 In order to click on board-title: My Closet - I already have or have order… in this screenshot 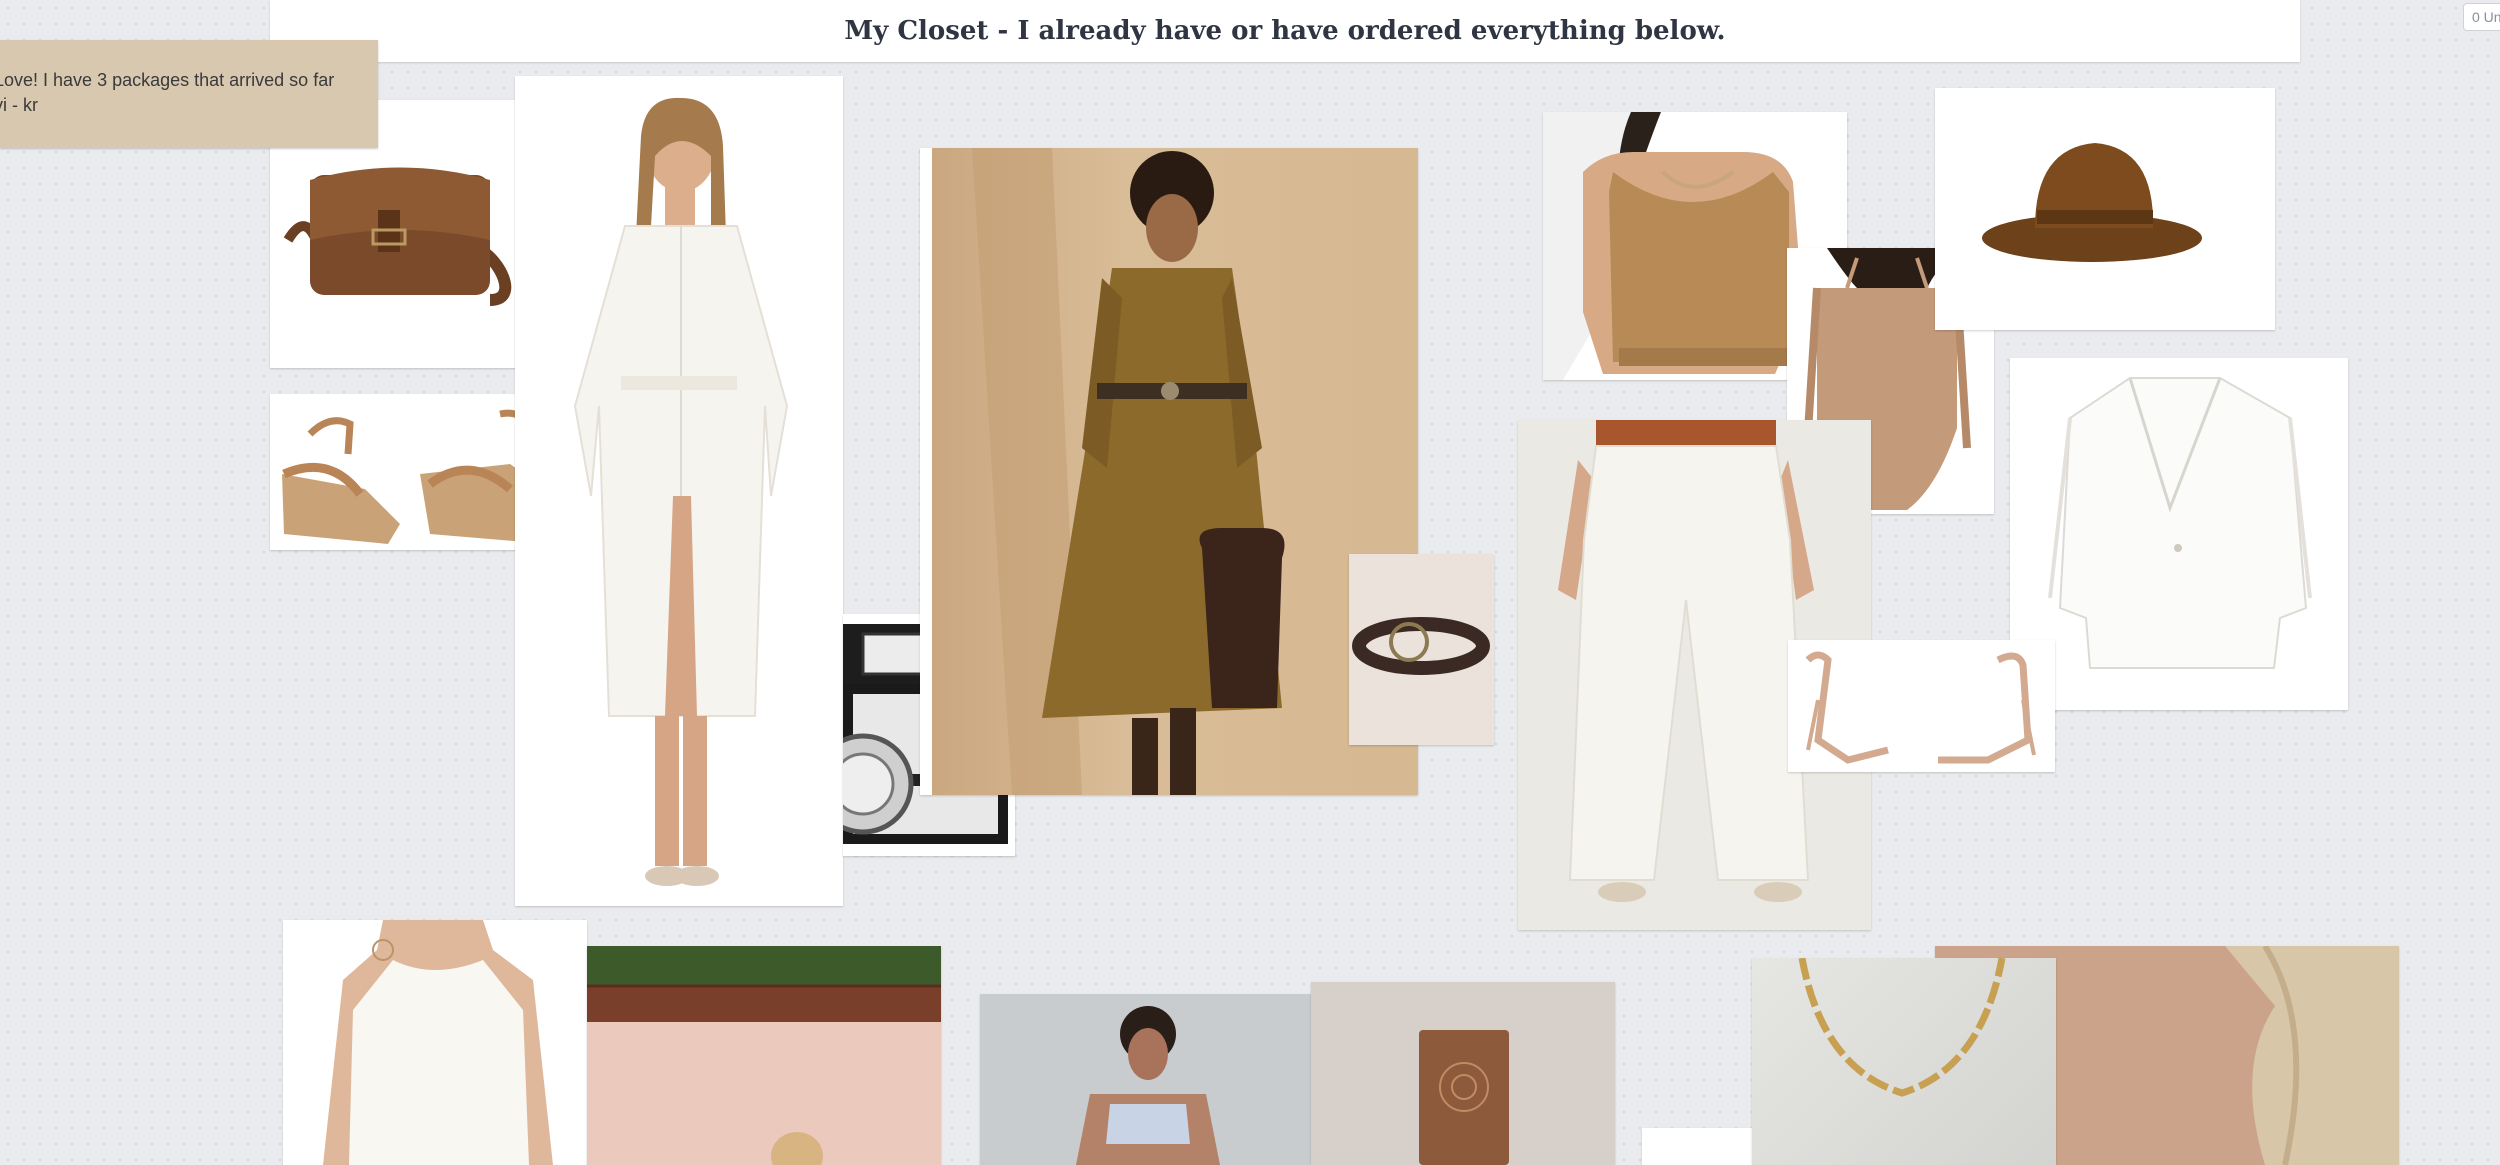, I will do `click(1285, 31)`.